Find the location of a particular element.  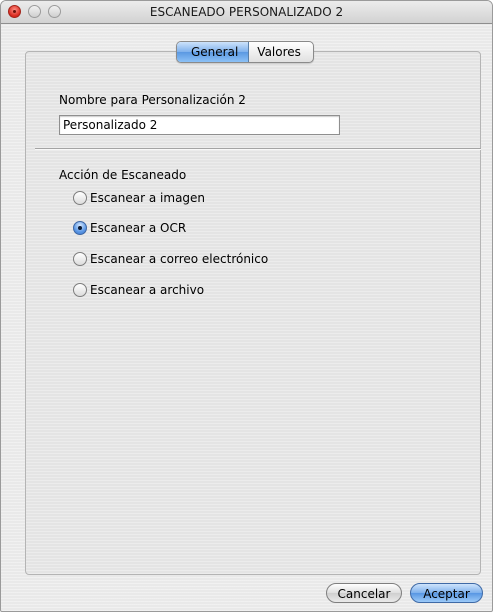

tab-valores: Valores is located at coordinates (281, 52).